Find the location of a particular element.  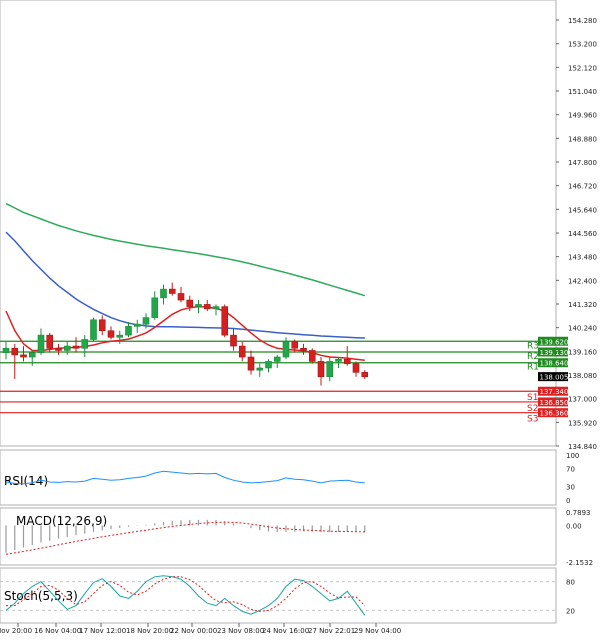

price-tick-label: 143.480 is located at coordinates (582, 258).